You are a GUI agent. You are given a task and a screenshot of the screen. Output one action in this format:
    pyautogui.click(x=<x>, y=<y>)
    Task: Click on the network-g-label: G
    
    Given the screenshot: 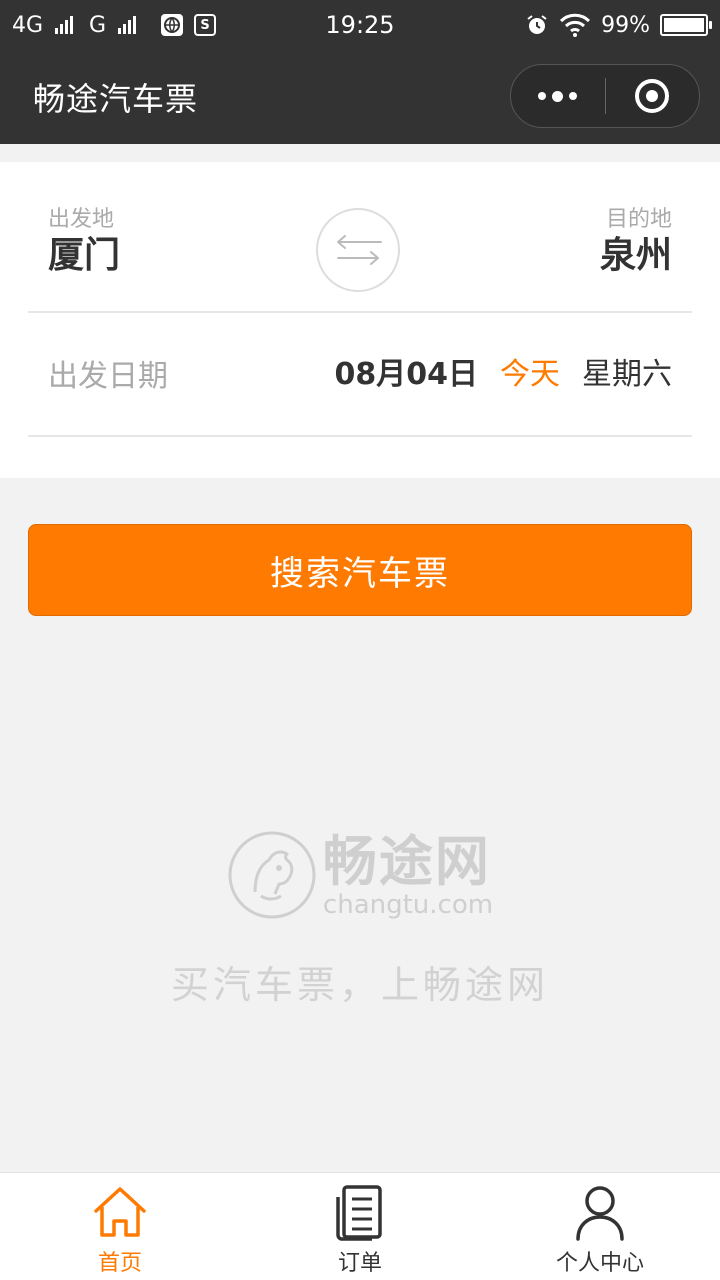 What is the action you would take?
    pyautogui.click(x=98, y=25)
    